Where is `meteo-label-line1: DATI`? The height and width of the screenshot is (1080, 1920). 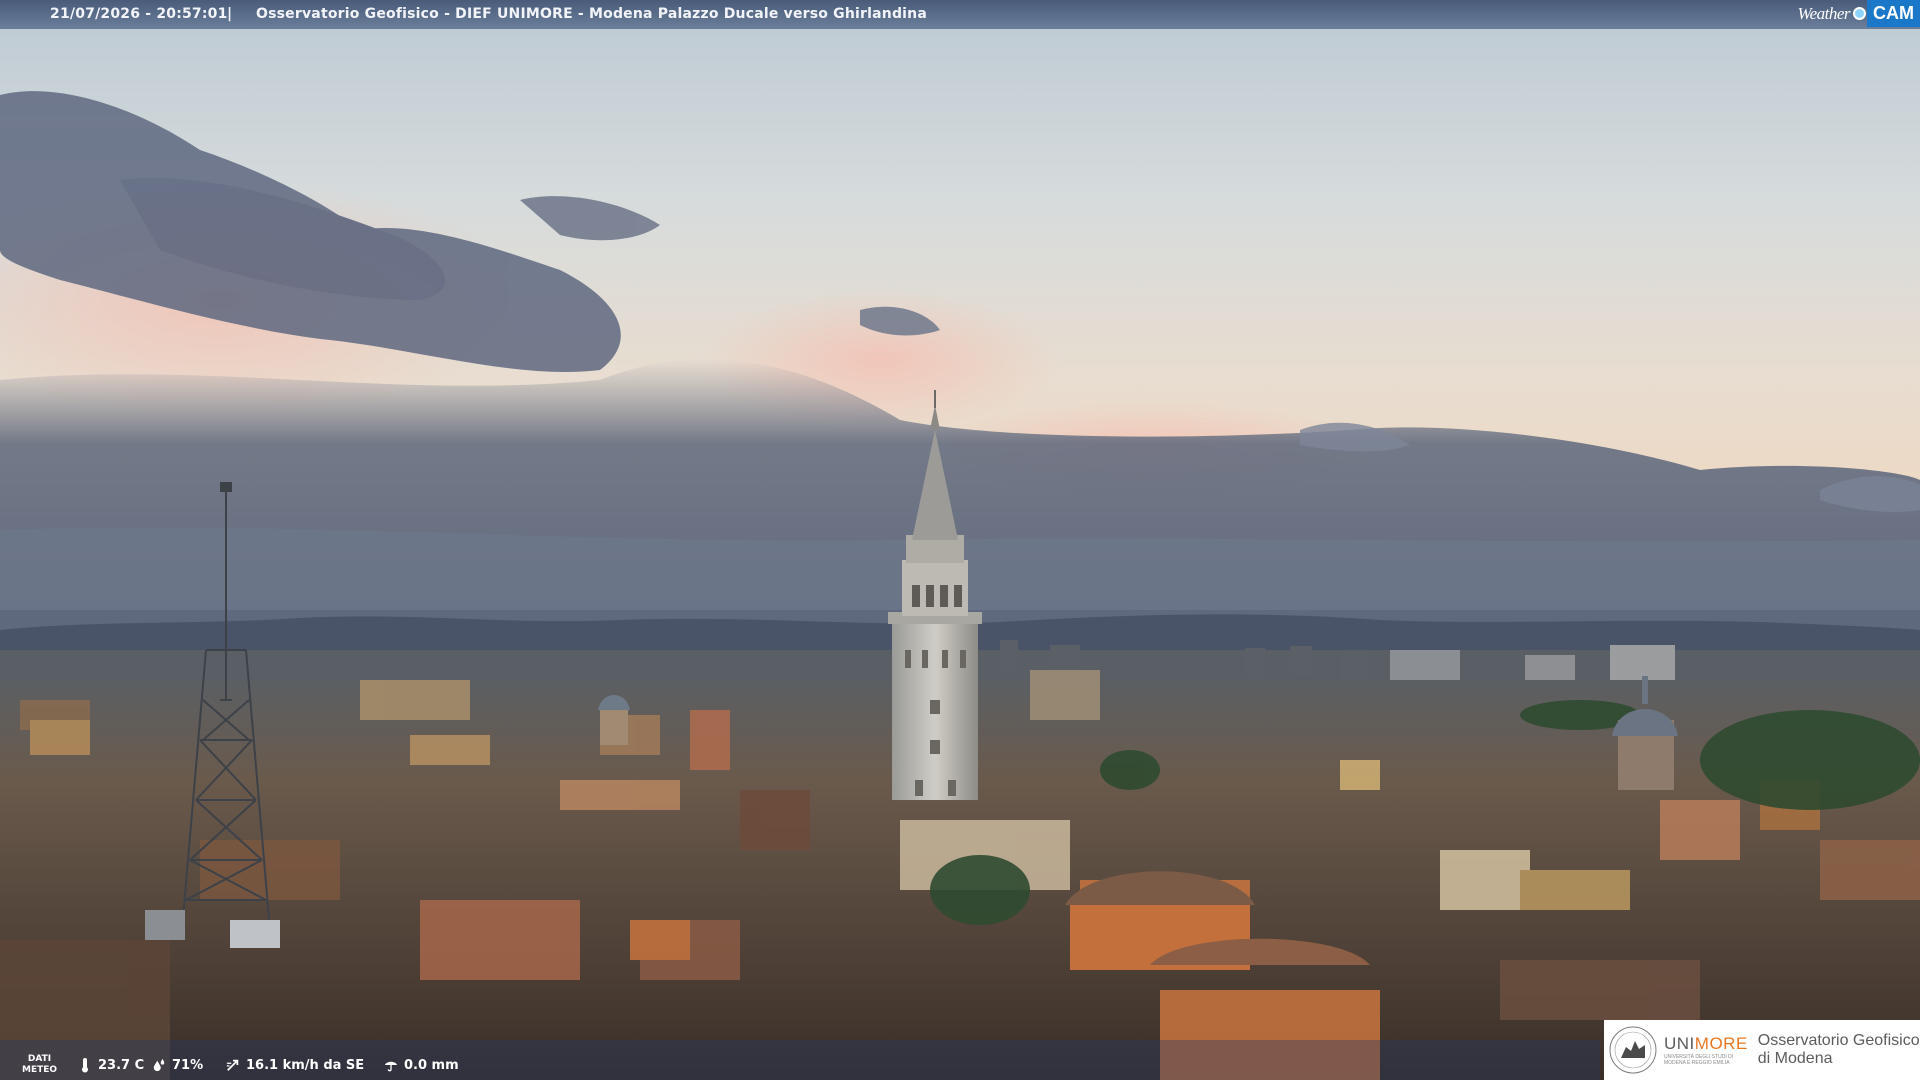
meteo-label-line1: DATI is located at coordinates (39, 1059).